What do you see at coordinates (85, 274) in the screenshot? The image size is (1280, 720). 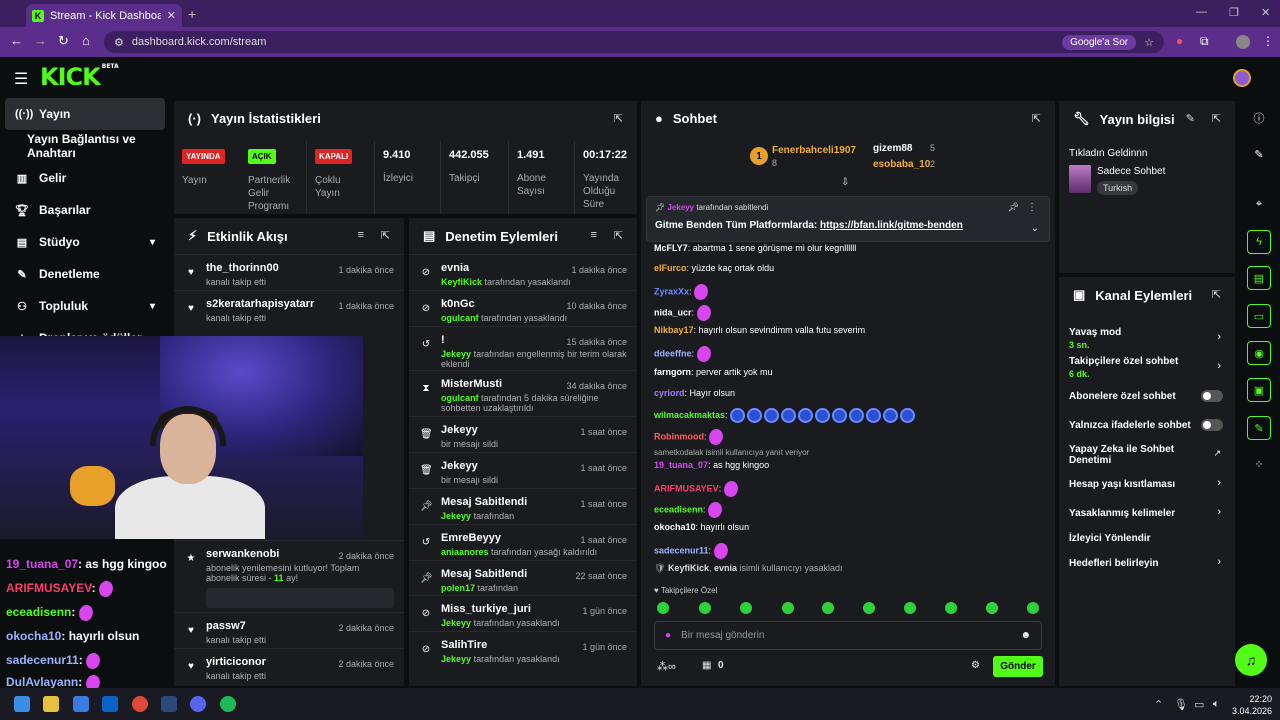 I see `sidebar-item-moderation: ✎ Denetleme` at bounding box center [85, 274].